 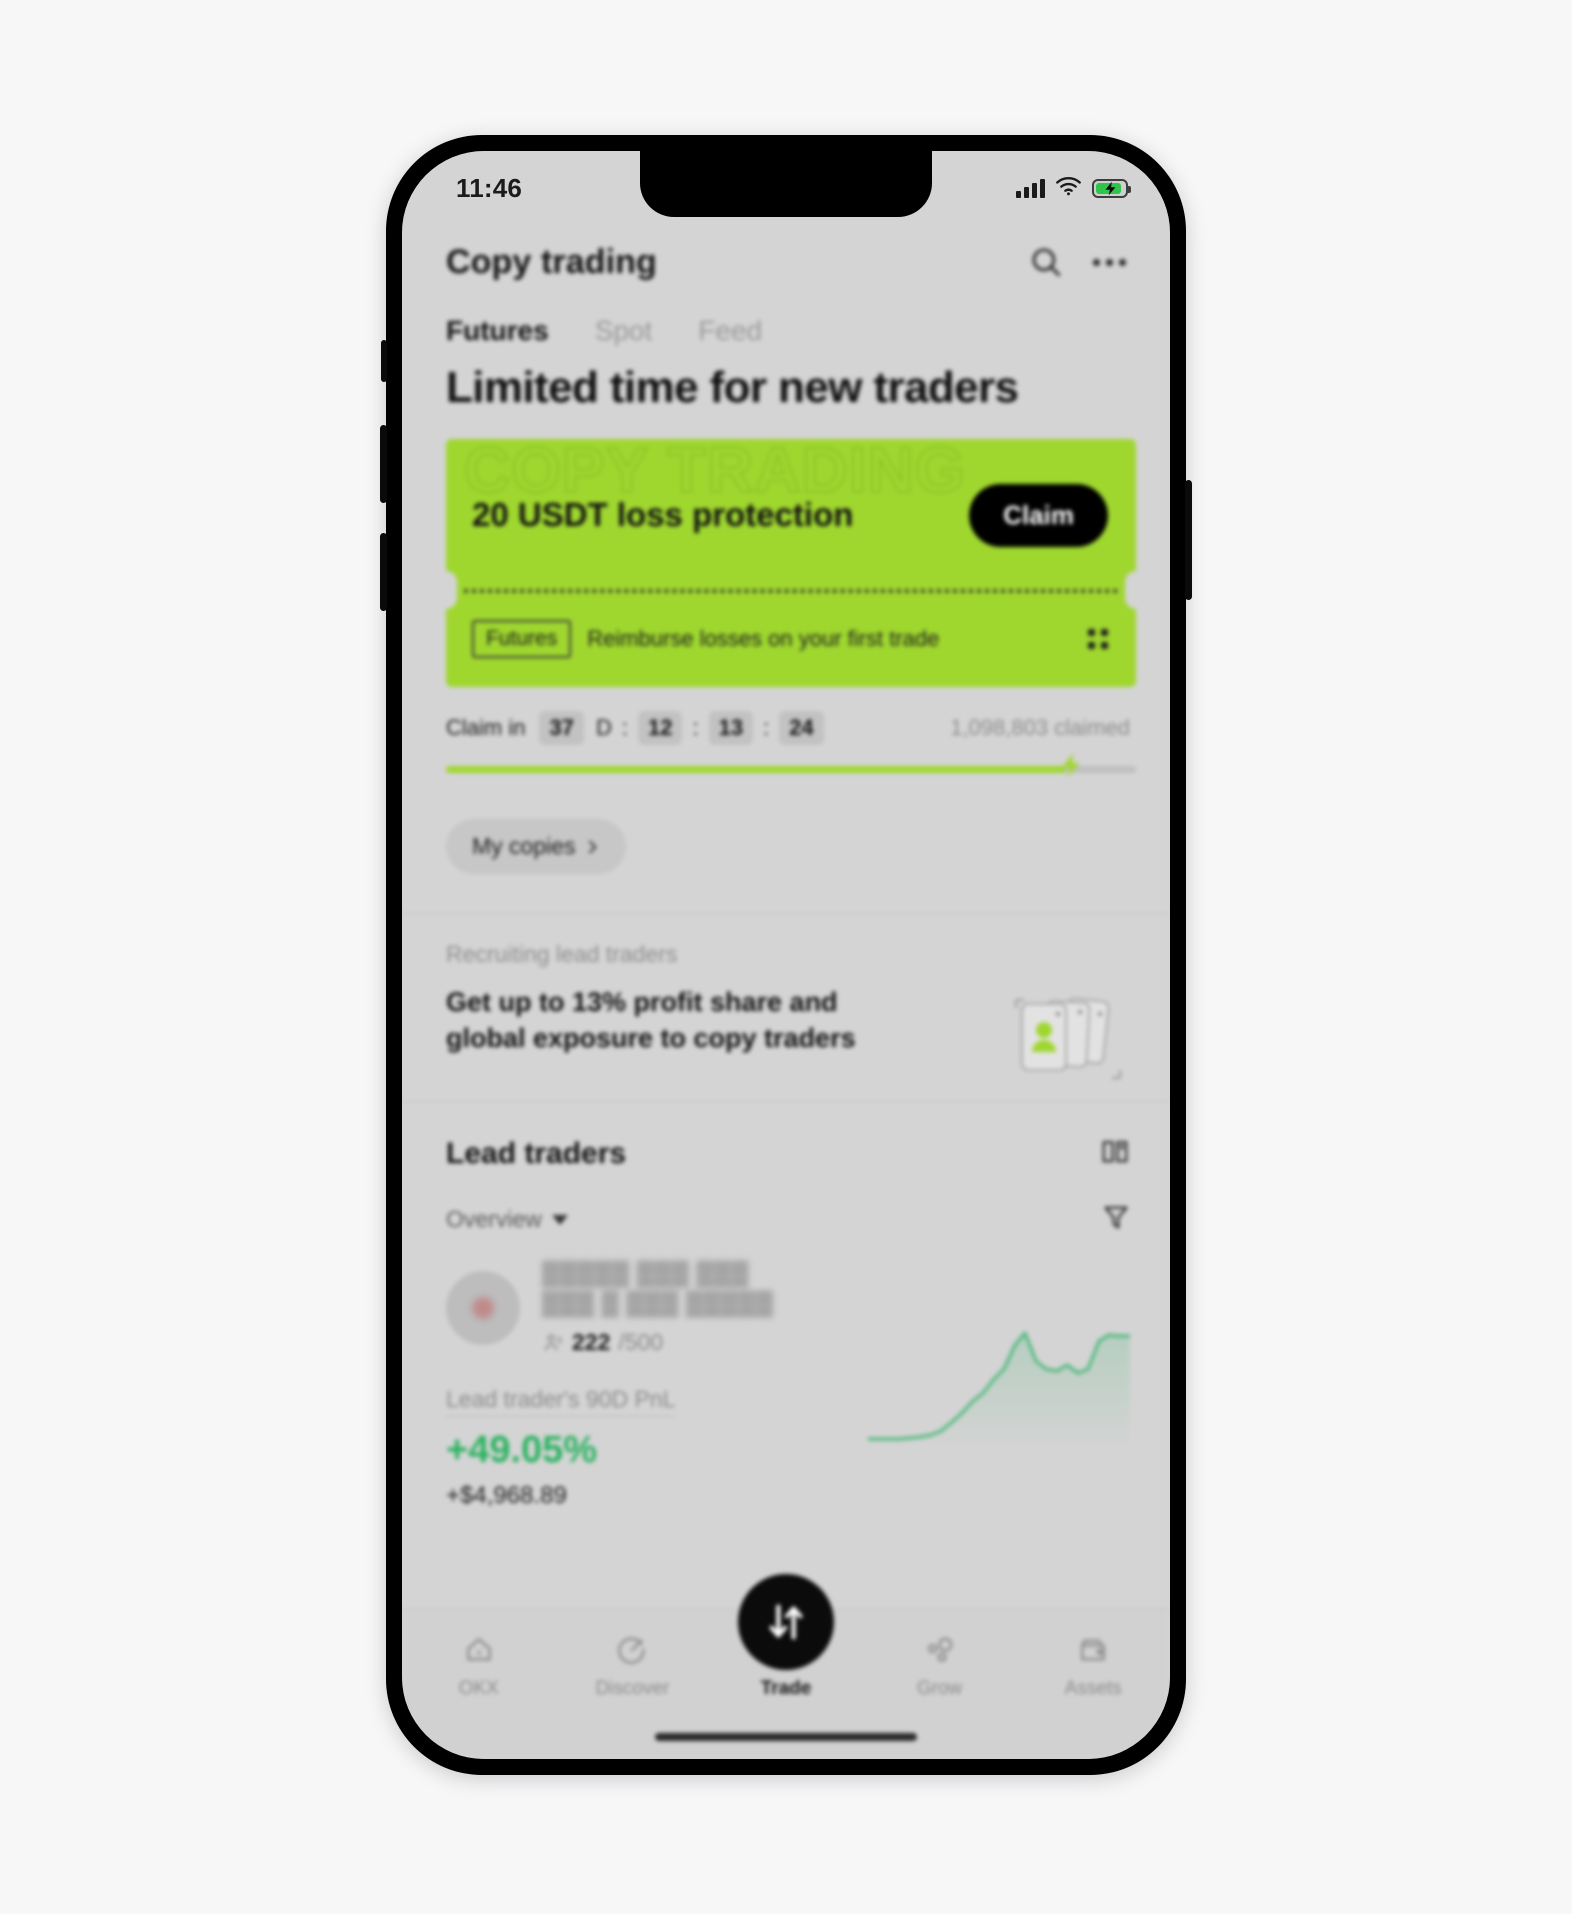 I want to click on coupon-title: 20 USDT loss protection, so click(x=663, y=514).